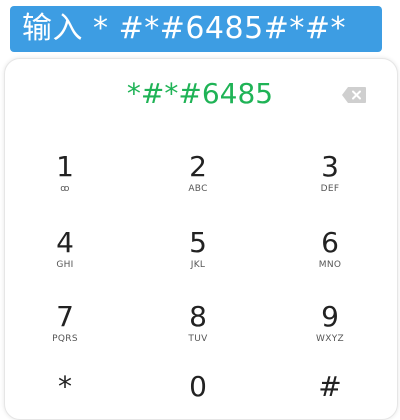 The width and height of the screenshot is (400, 420). Describe the element at coordinates (65, 339) in the screenshot. I see `dial-key-letters: PQRS` at that location.